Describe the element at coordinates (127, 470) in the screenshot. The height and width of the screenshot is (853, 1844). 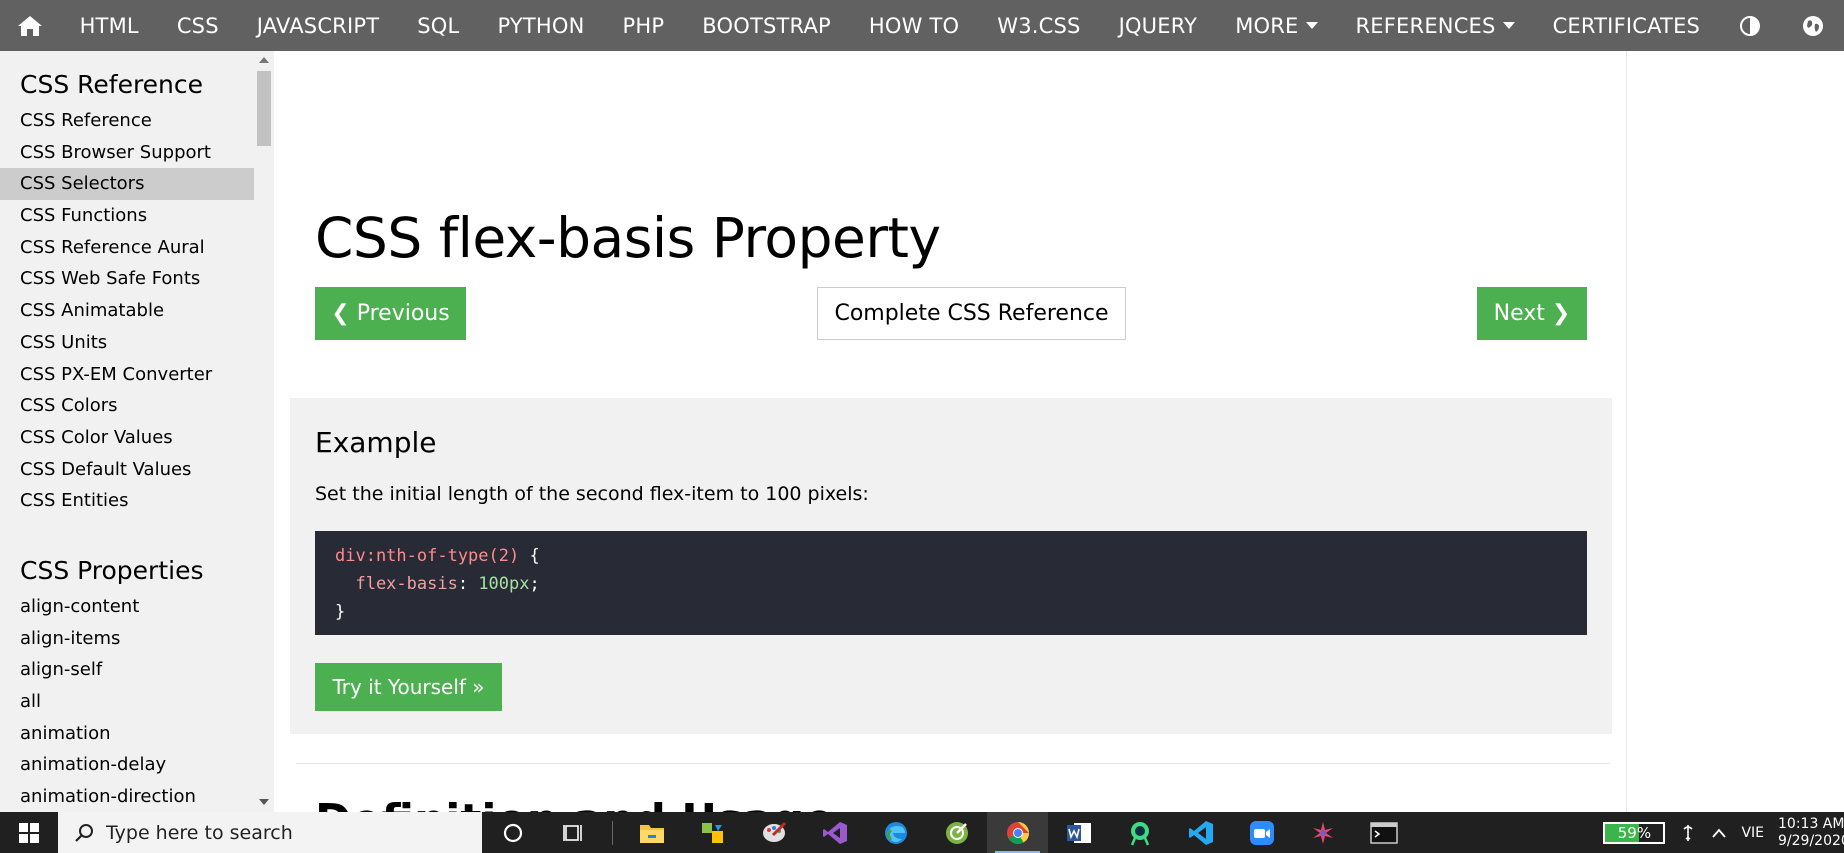
I see `sidebar-item-default-values: CSS Default Values` at that location.